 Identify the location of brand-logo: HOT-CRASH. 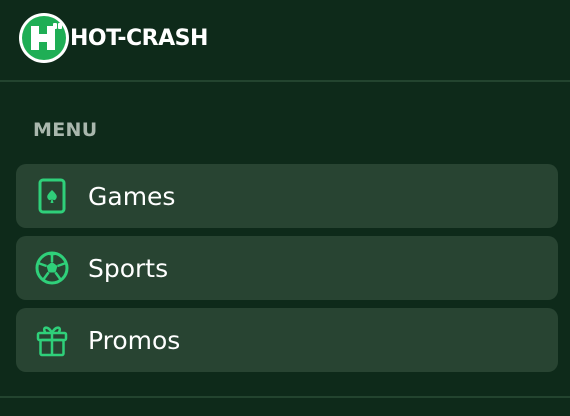
(113, 38).